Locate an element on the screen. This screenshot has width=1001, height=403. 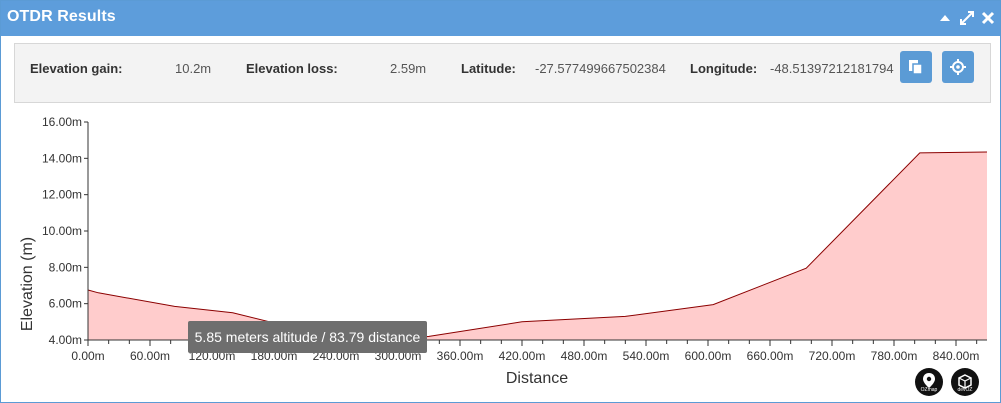
y-tick-label: 12.00m is located at coordinates (62, 195).